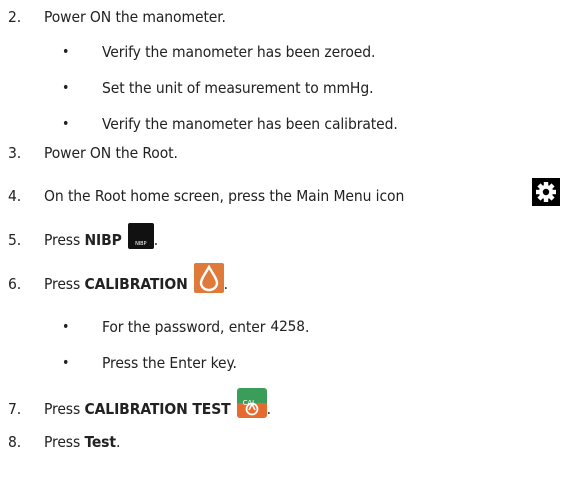 This screenshot has width=562, height=493. I want to click on step-text: Press CALIBRATION ., so click(136, 279).